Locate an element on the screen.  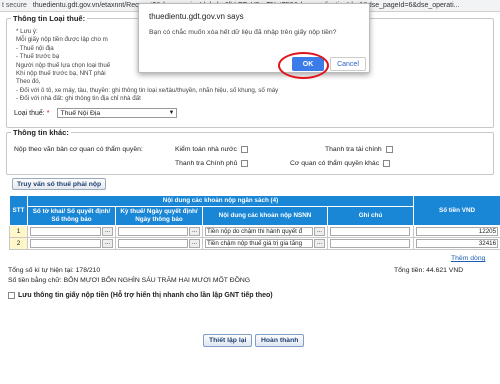
thanh-tra-tc-label: Thanh tra tài chính is located at coordinates (353, 149).